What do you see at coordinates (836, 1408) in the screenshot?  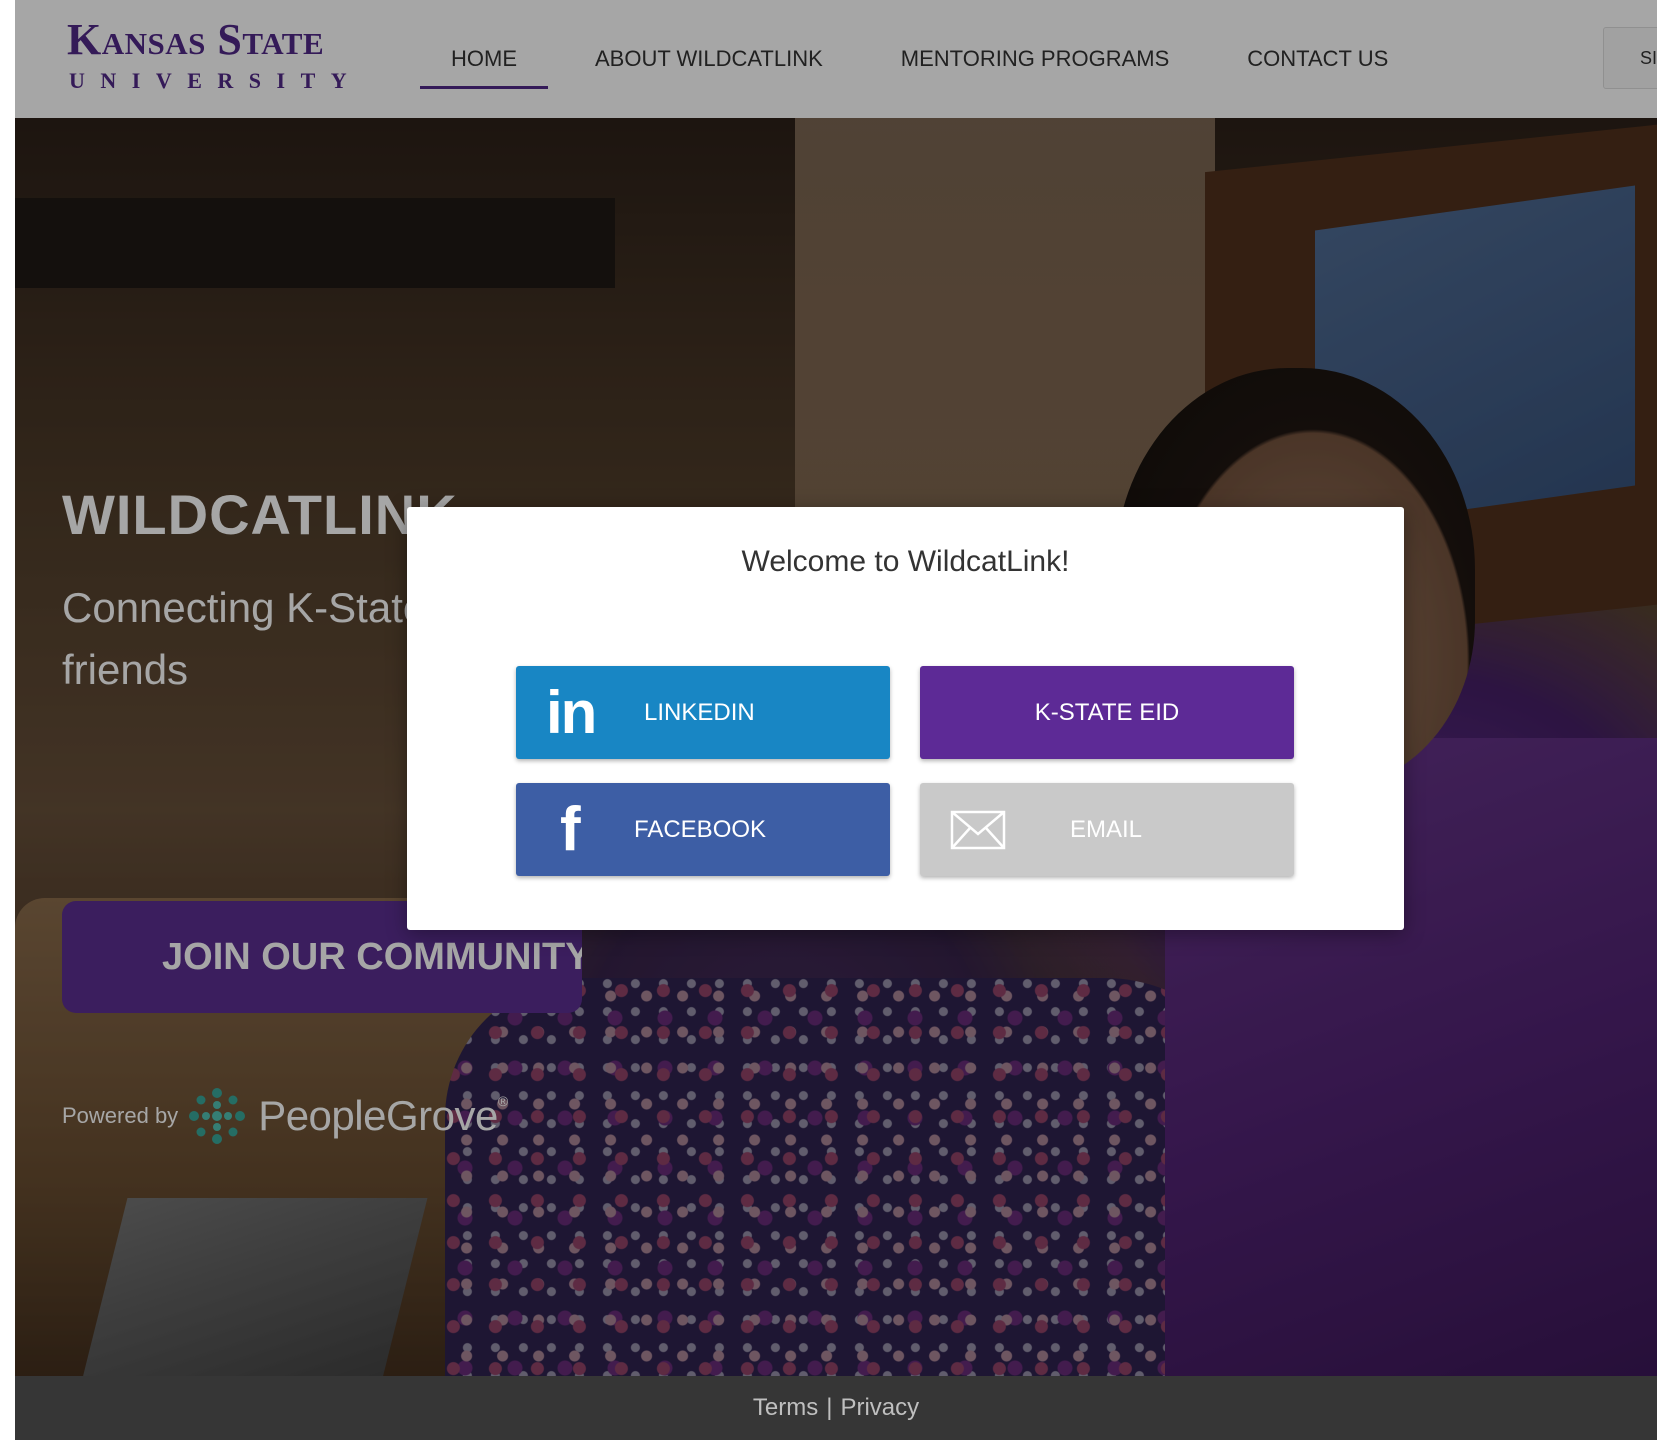 I see `site-footer: Terms | Privacy` at bounding box center [836, 1408].